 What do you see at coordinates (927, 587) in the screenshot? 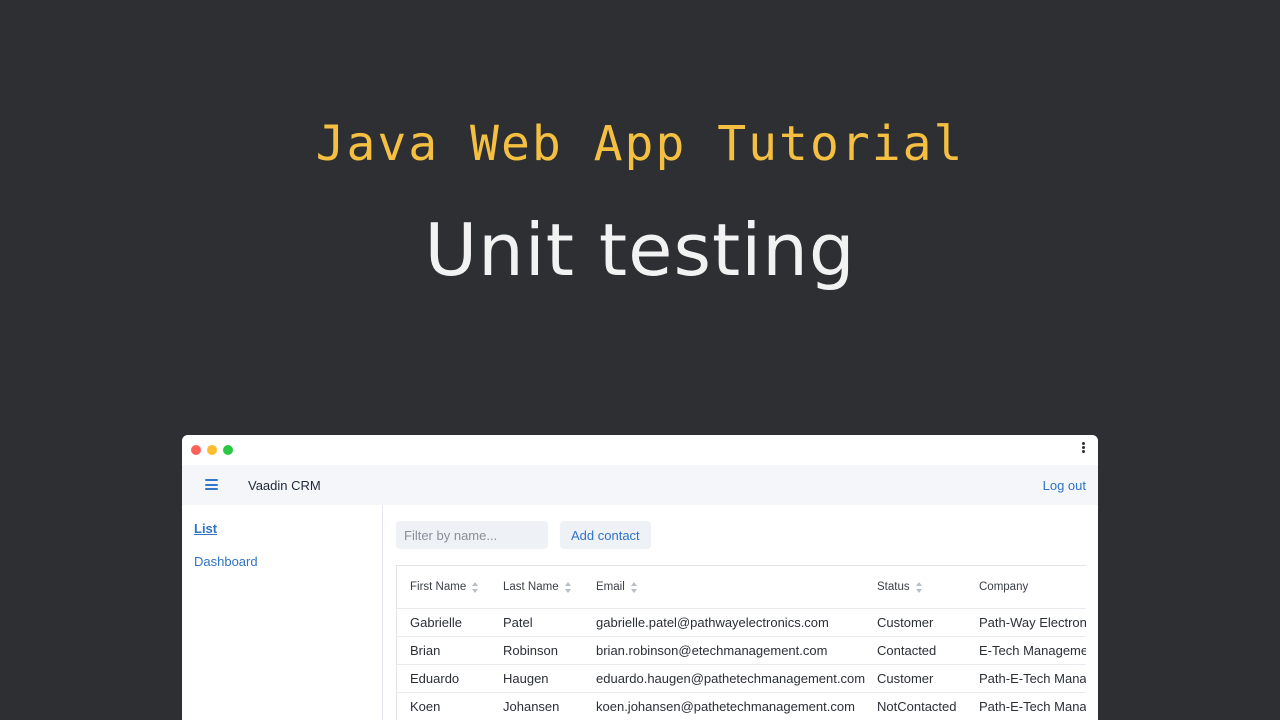
I see `column-header-status: Status` at bounding box center [927, 587].